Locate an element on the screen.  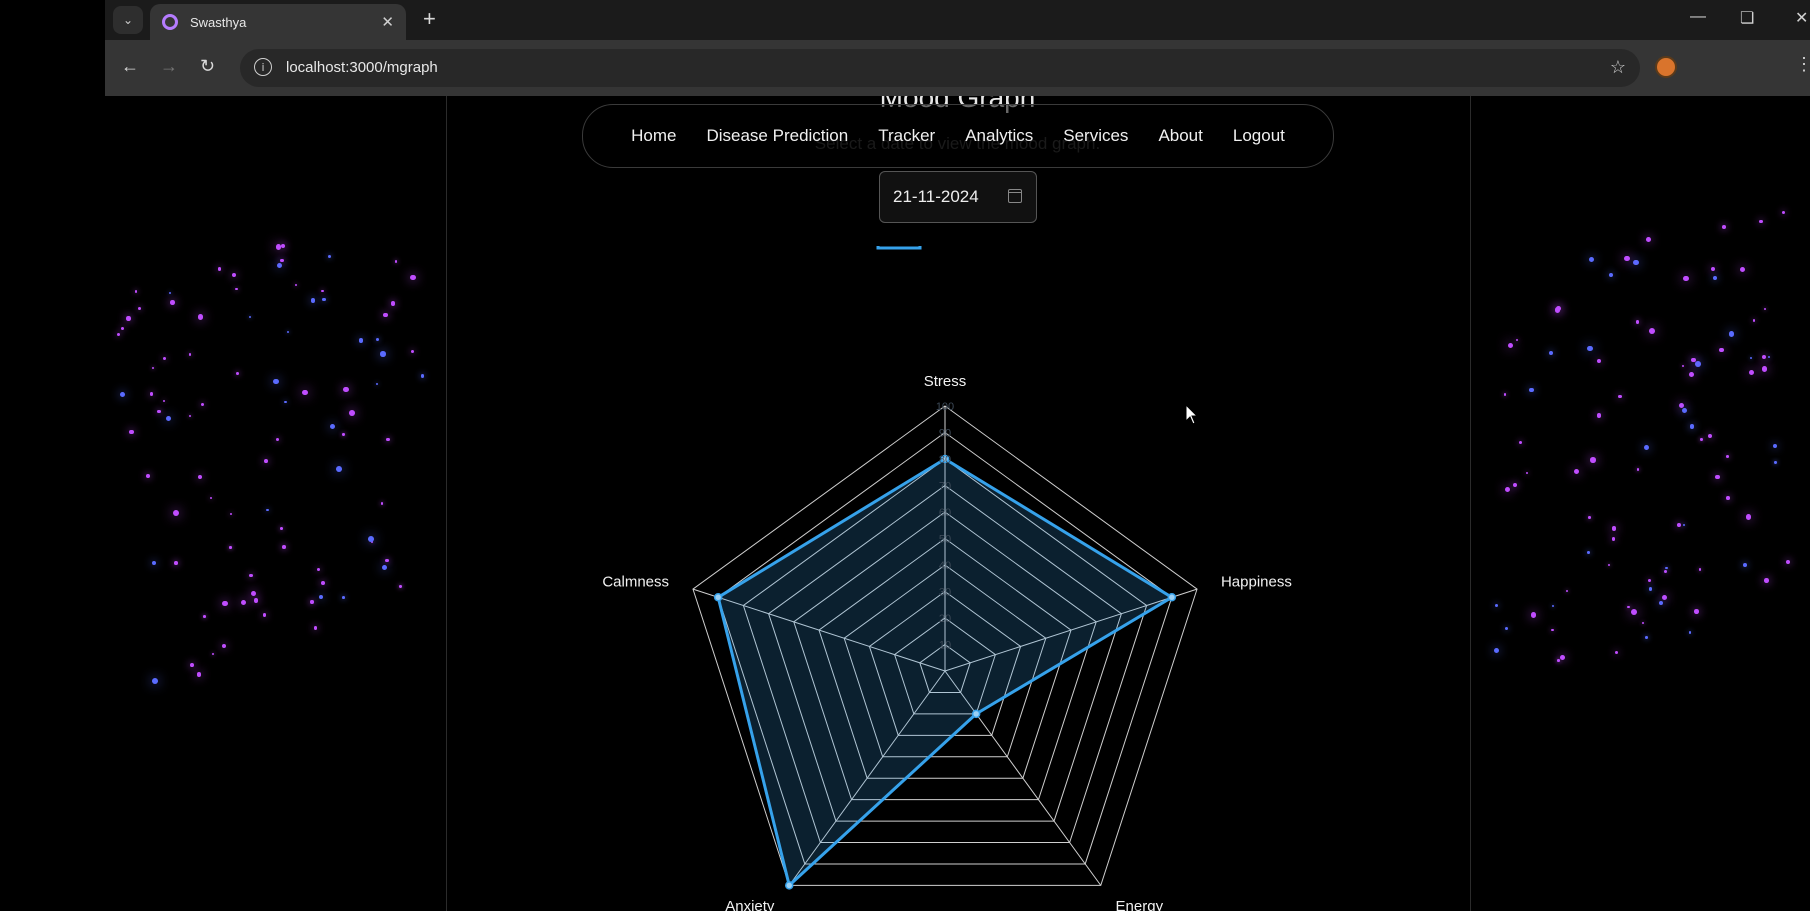
close-tab-icon: ✕ is located at coordinates (387, 22).